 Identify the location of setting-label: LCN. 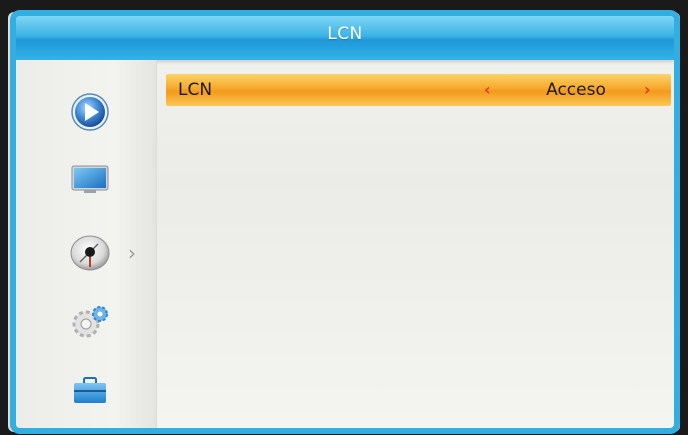
(195, 90).